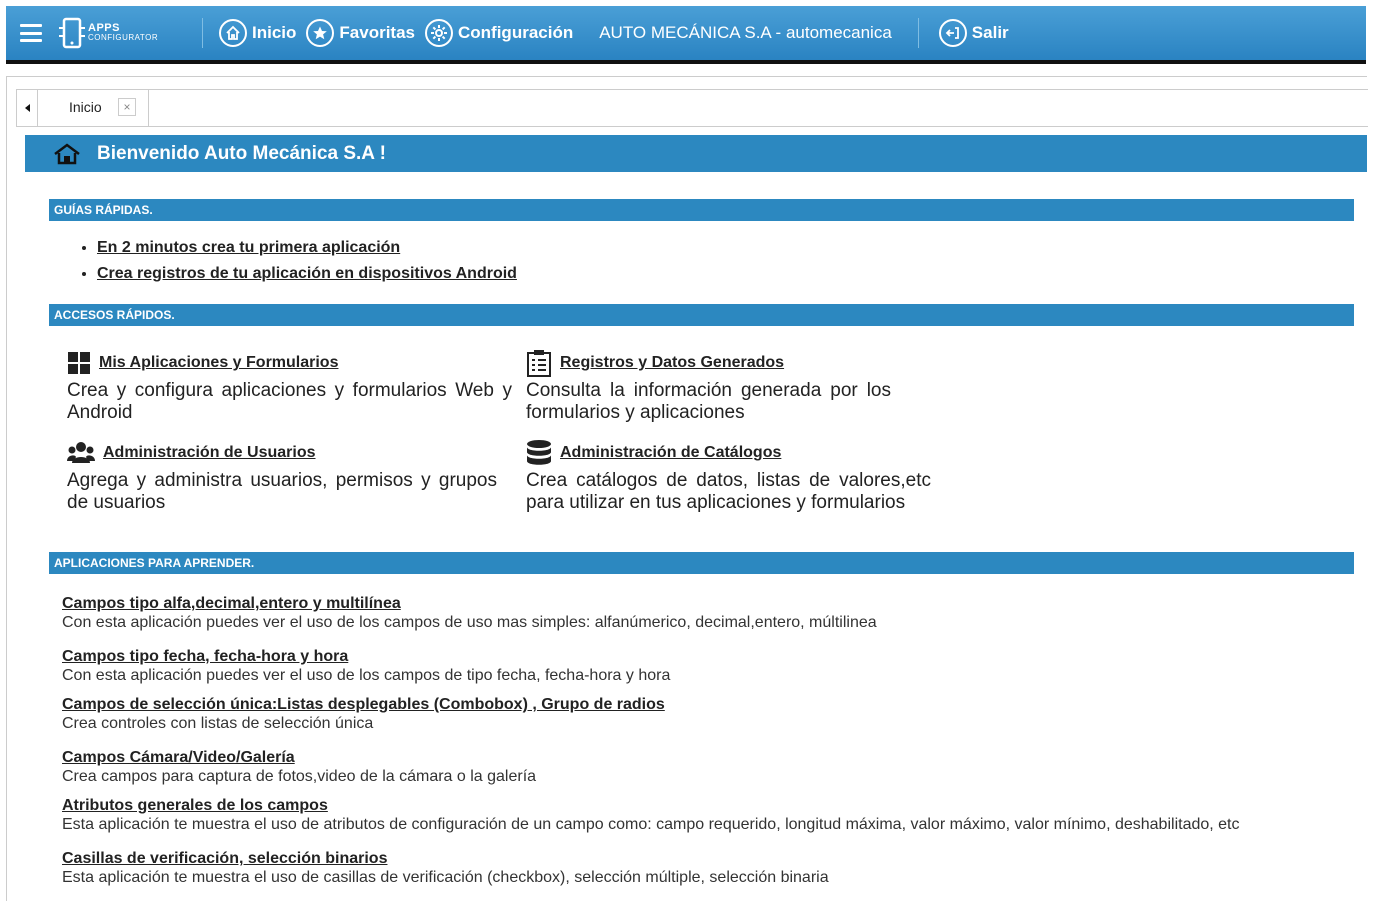 The width and height of the screenshot is (1383, 901). I want to click on nav-inicio: Inicio, so click(257, 33).